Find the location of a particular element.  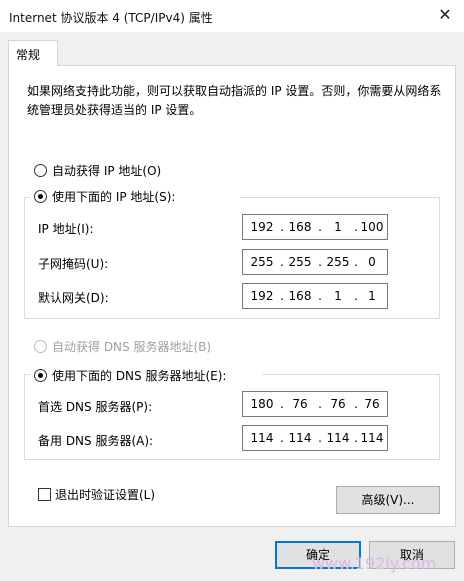

ip-address-field: 192 . 168 . 1 . 100 is located at coordinates (315, 227).